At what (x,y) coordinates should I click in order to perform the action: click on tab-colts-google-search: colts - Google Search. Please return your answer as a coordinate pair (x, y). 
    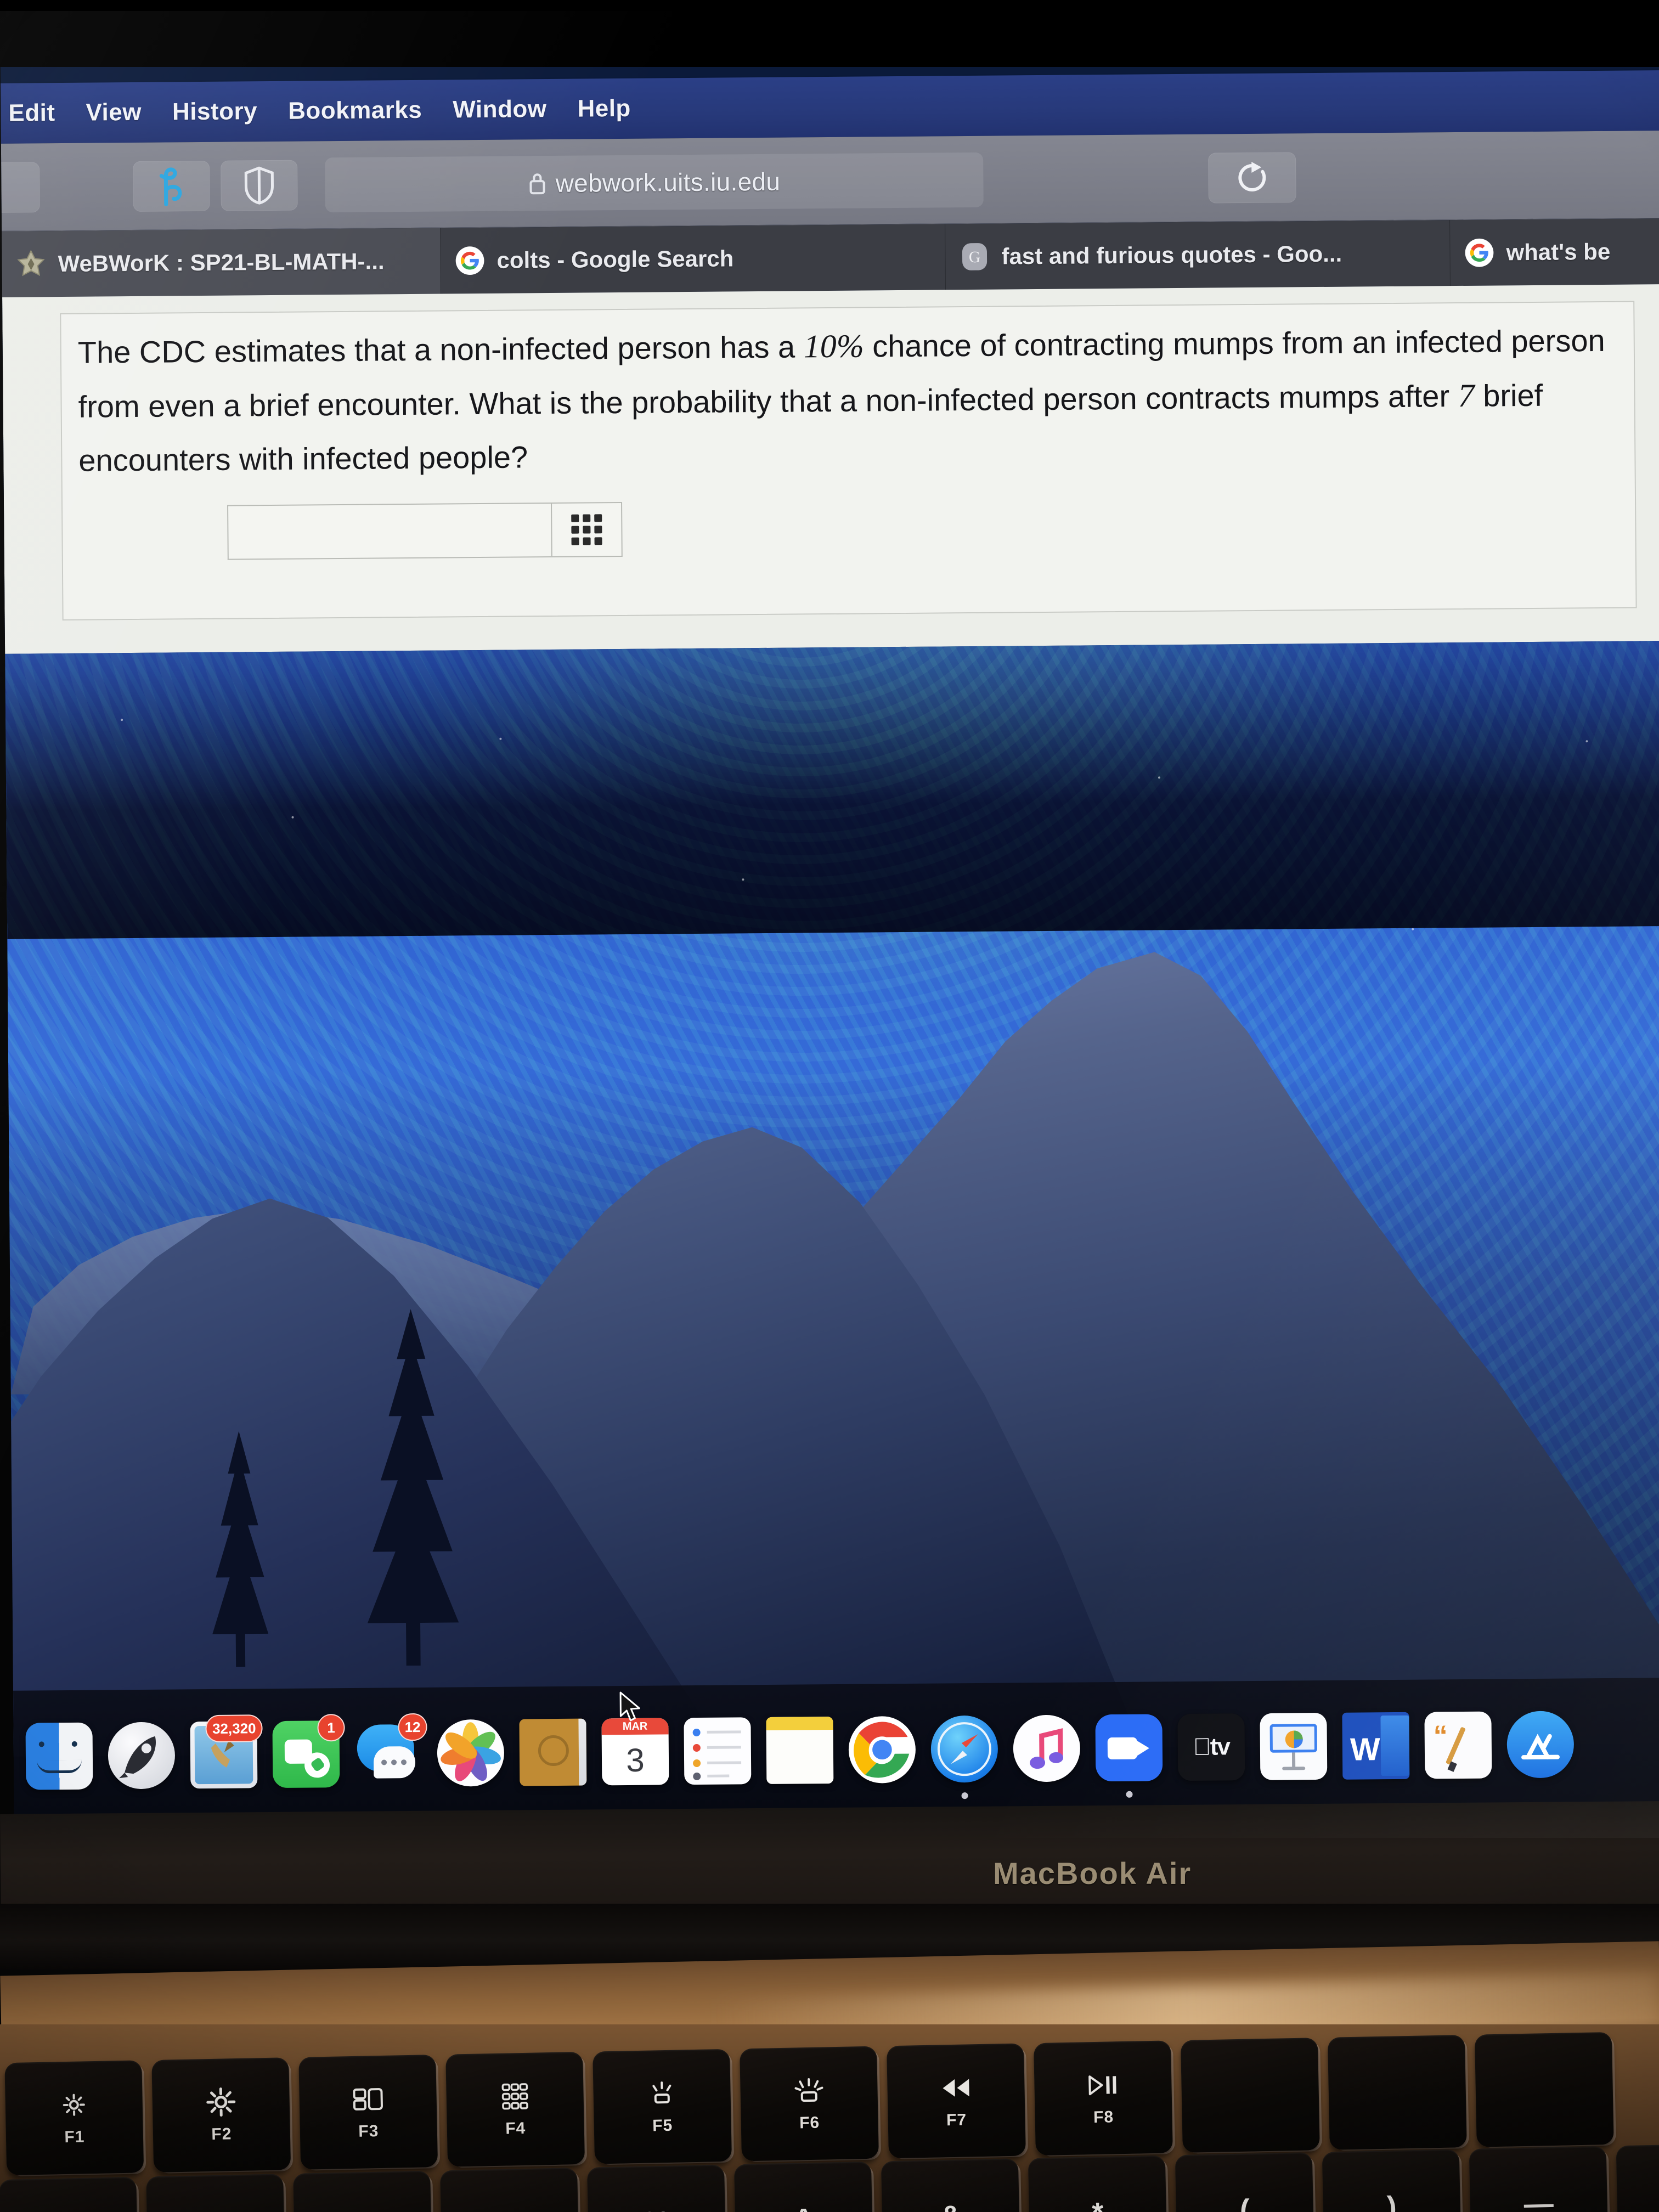
    Looking at the image, I should click on (694, 259).